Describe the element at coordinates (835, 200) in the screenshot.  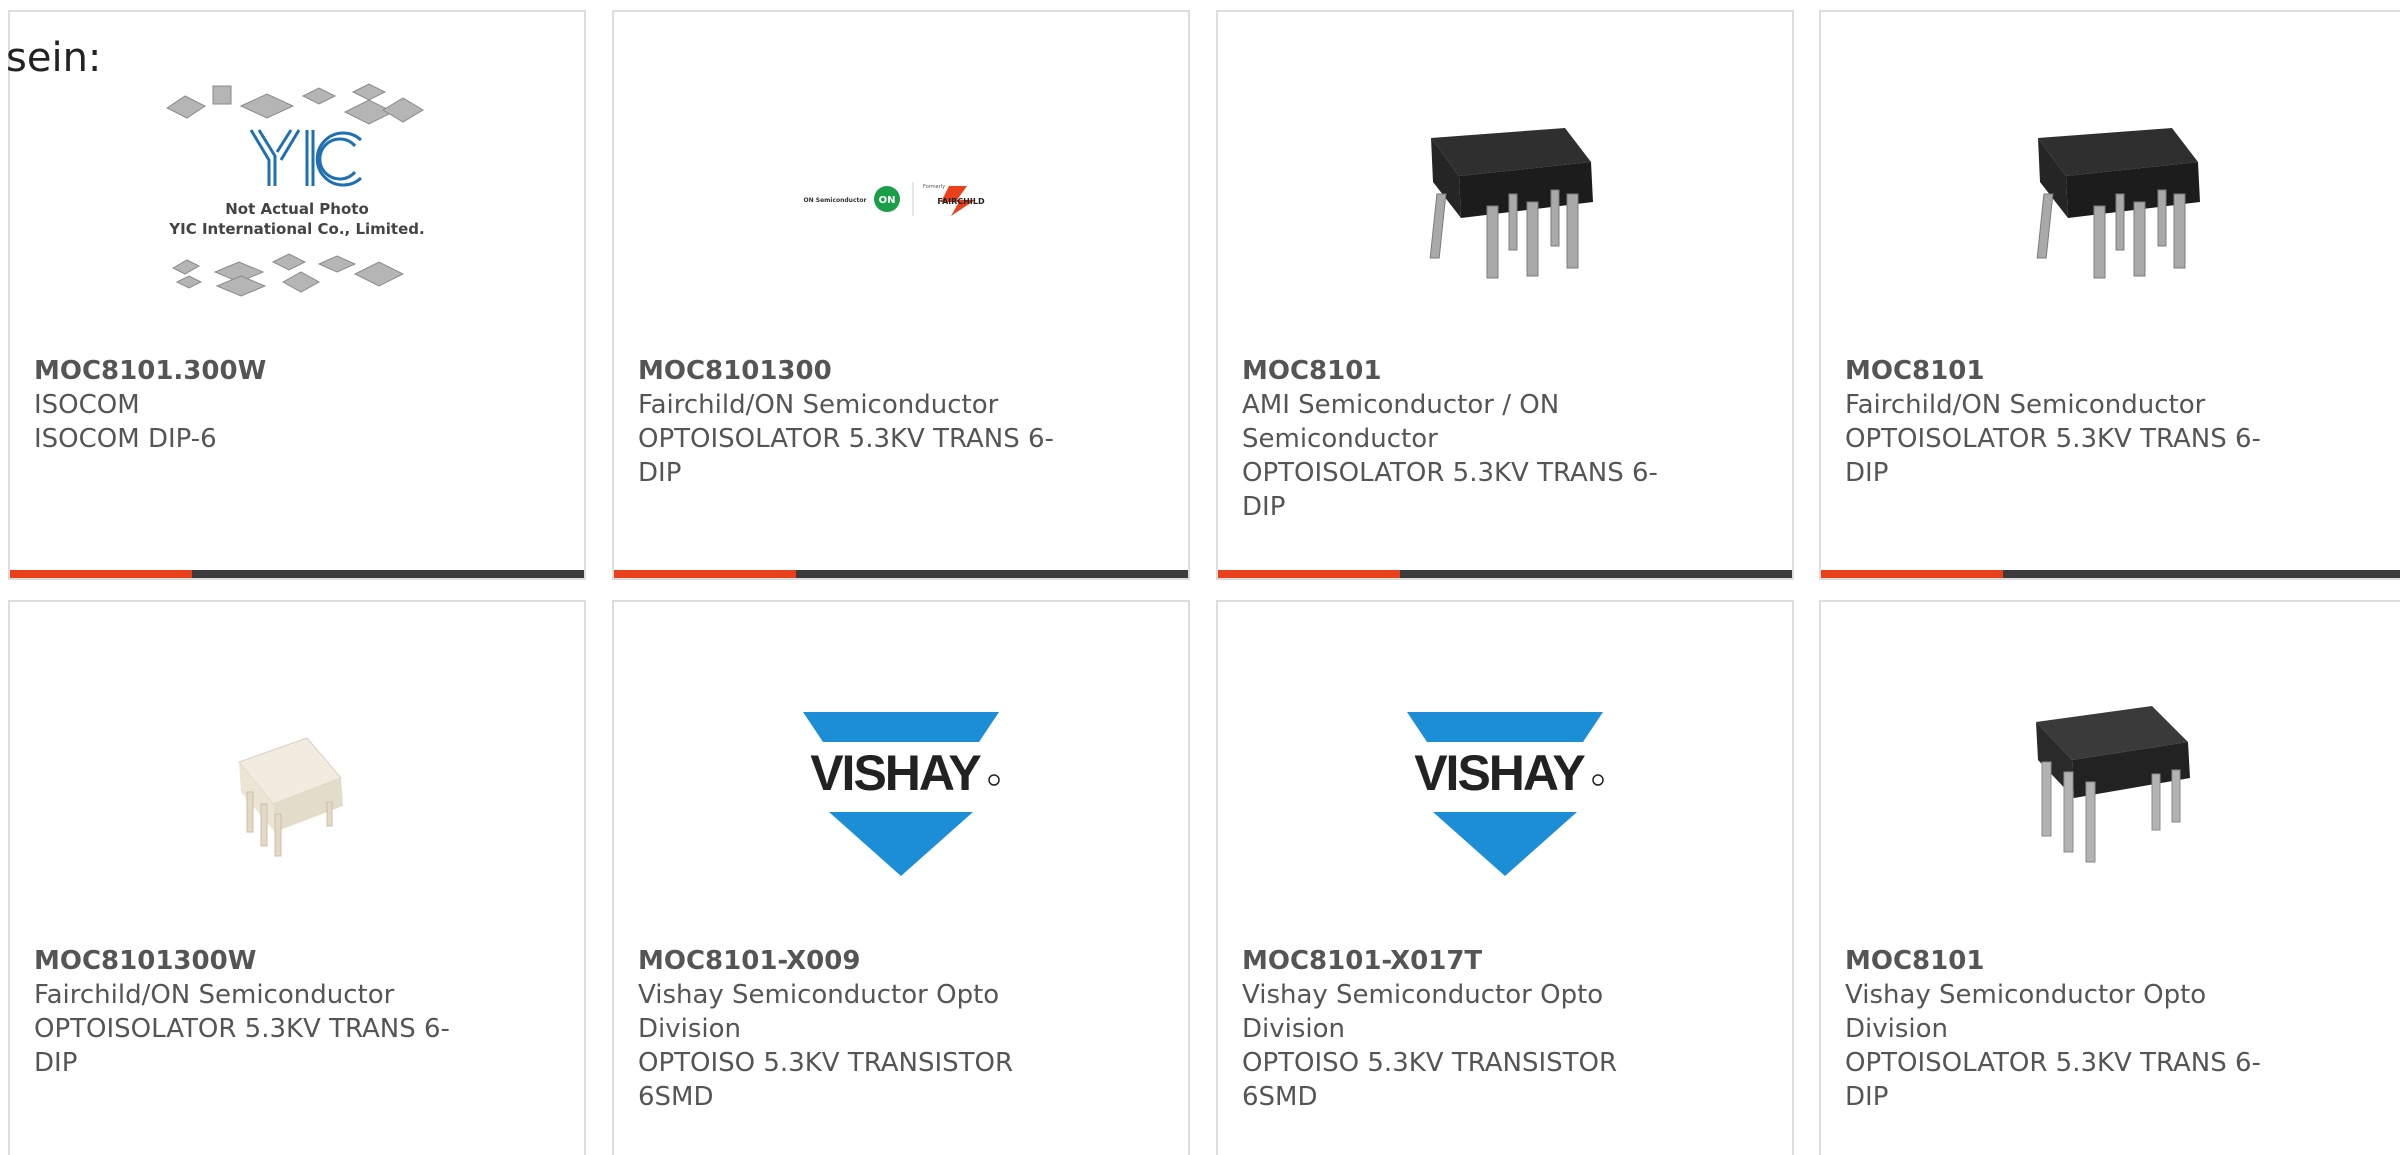
I see `on-semiconductor-wordmark: ON Semiconductor` at that location.